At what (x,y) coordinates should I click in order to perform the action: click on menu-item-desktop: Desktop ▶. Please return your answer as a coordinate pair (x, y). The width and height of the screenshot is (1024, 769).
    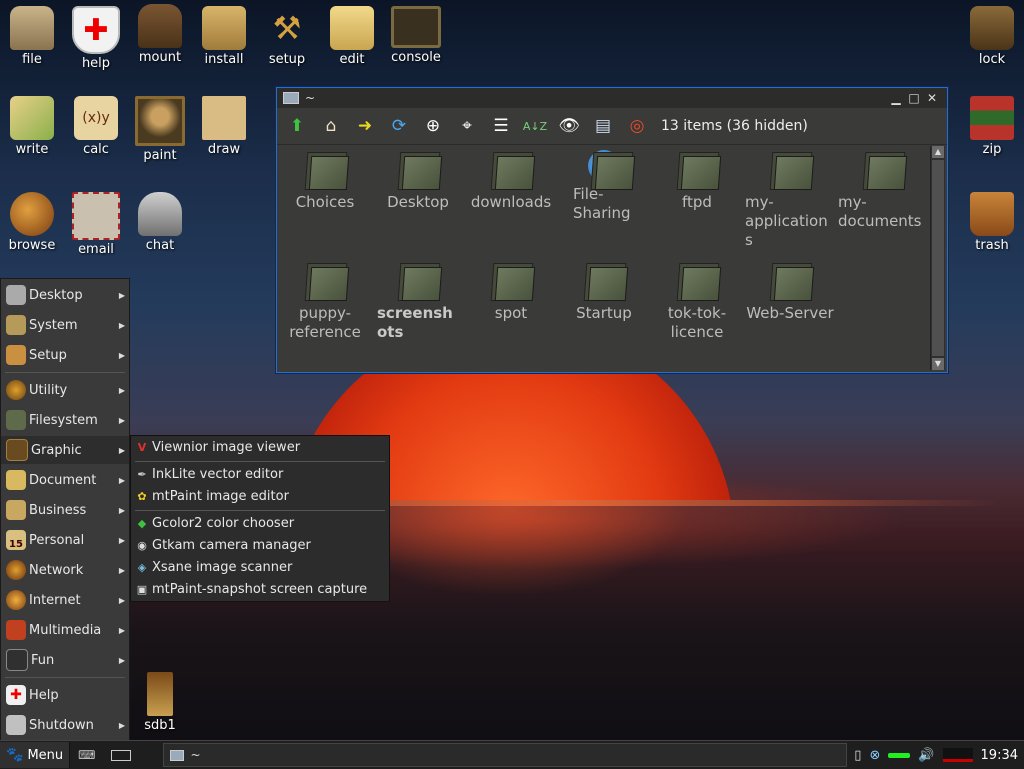
    Looking at the image, I should click on (65, 295).